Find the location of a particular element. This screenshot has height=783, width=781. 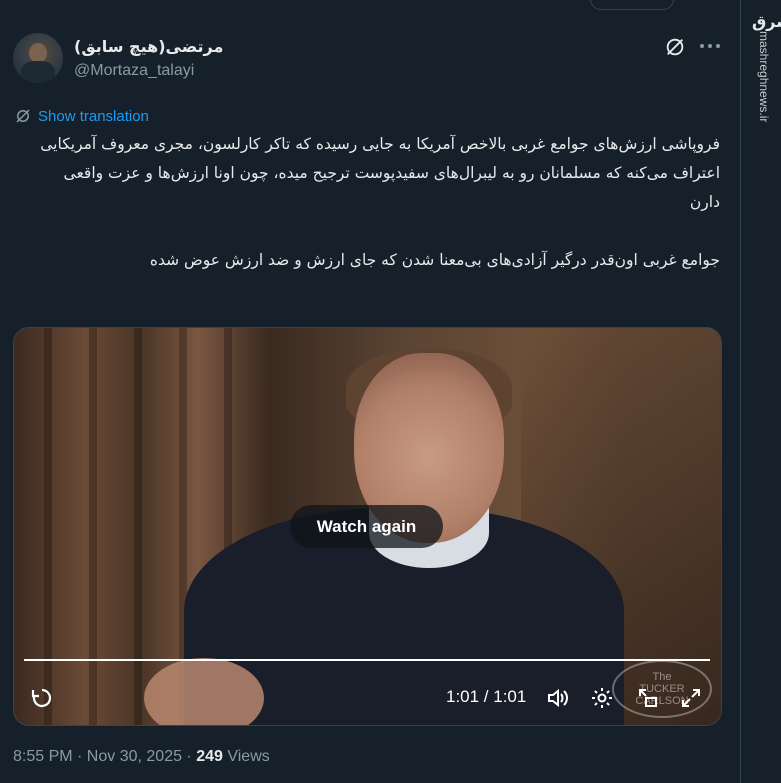

watermark-site: mashreghnews.ir is located at coordinates (764, 77).